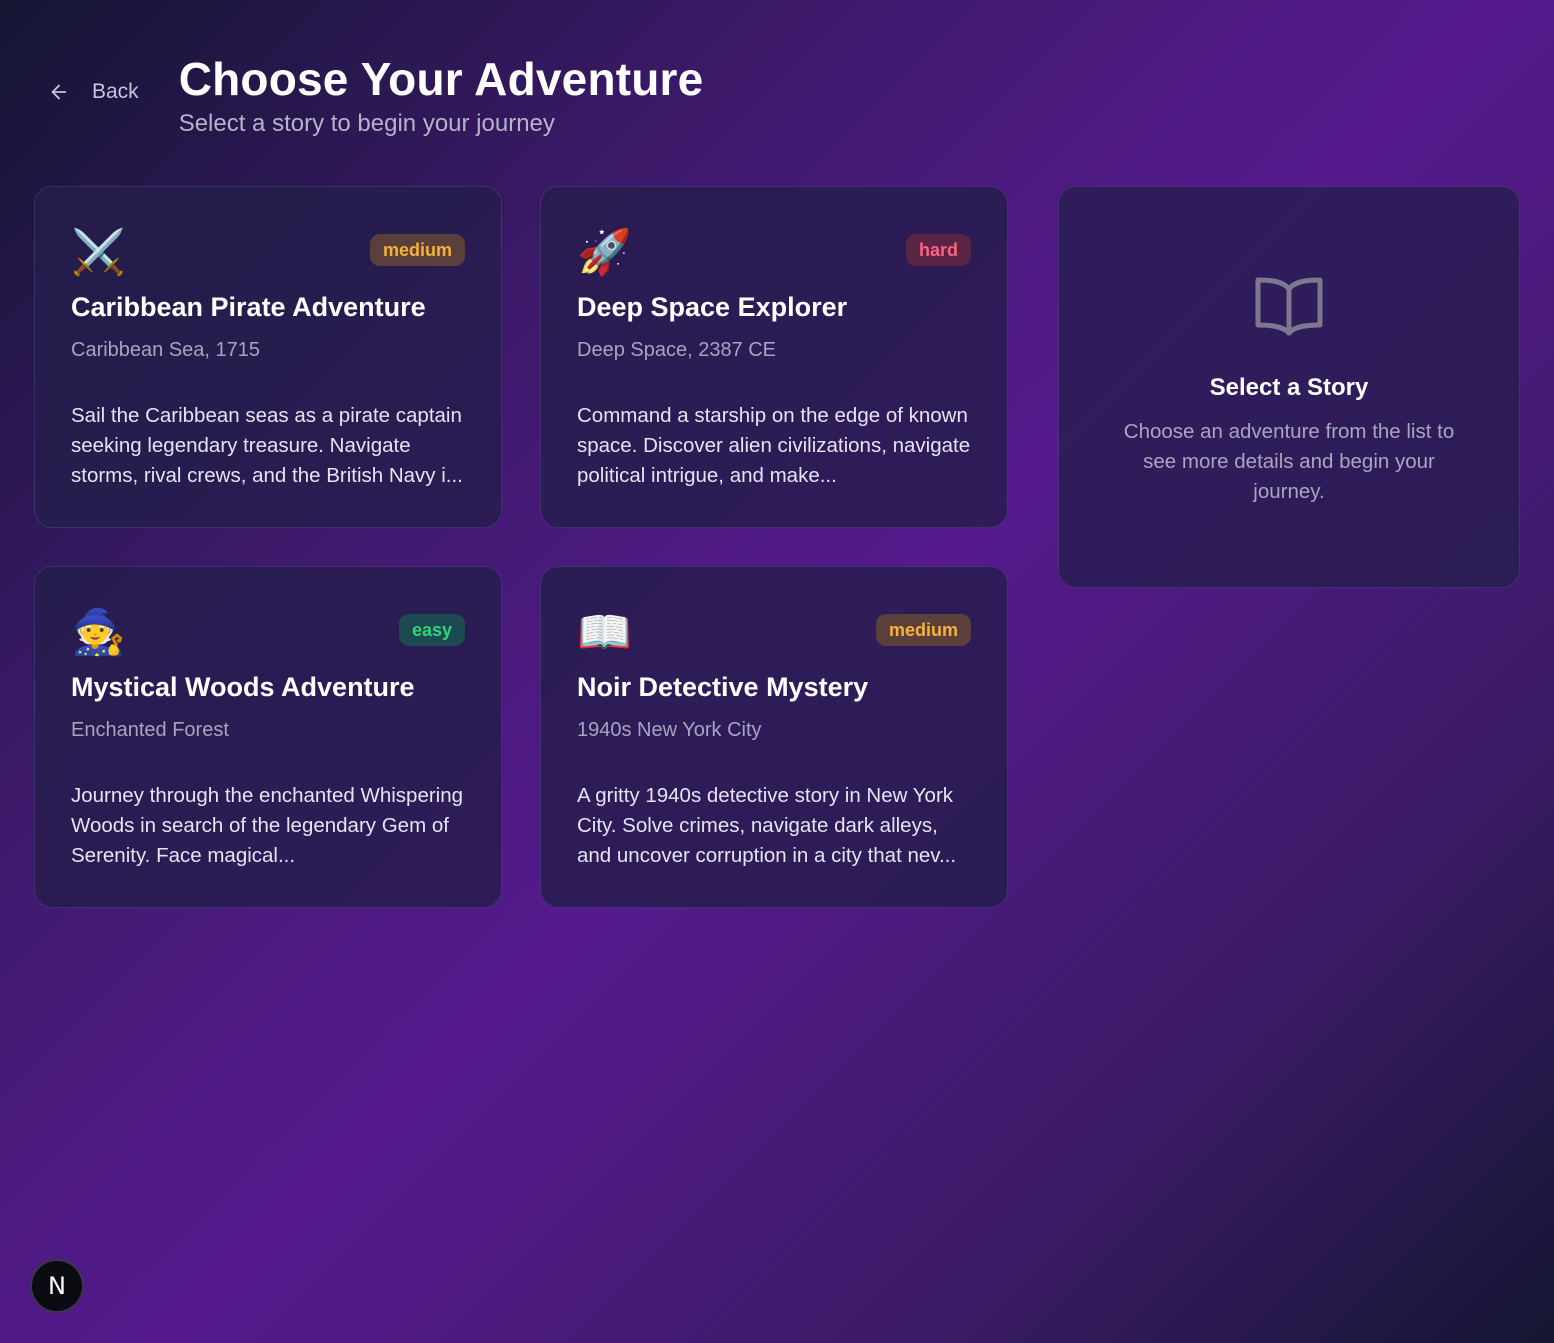  Describe the element at coordinates (441, 79) in the screenshot. I see `page-title: Choose Your Adventure` at that location.